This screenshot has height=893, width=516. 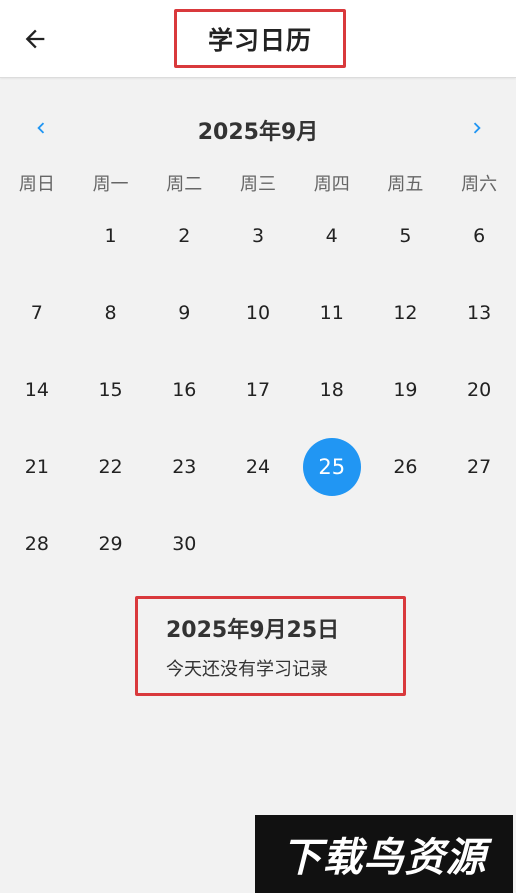 I want to click on day-number: 20, so click(x=479, y=389).